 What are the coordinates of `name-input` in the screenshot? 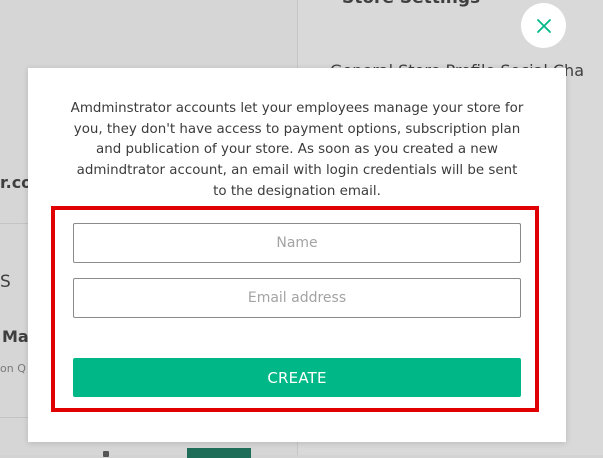 It's located at (297, 243).